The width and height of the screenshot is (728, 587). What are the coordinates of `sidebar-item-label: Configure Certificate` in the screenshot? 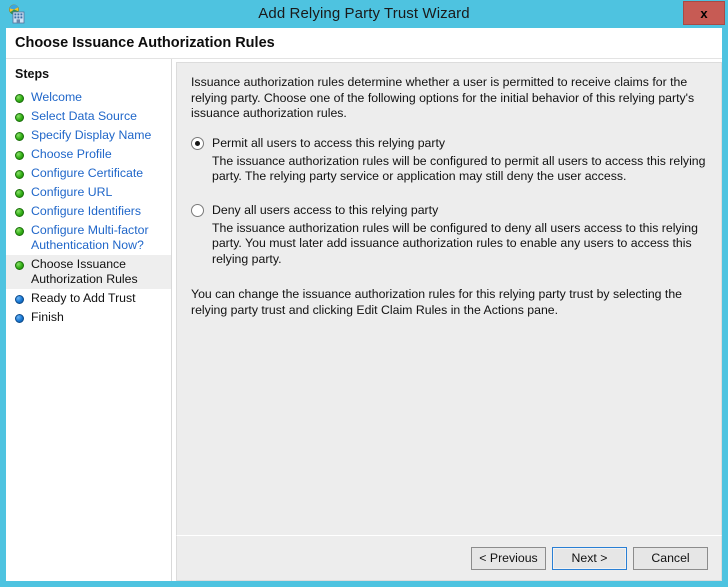 It's located at (87, 173).